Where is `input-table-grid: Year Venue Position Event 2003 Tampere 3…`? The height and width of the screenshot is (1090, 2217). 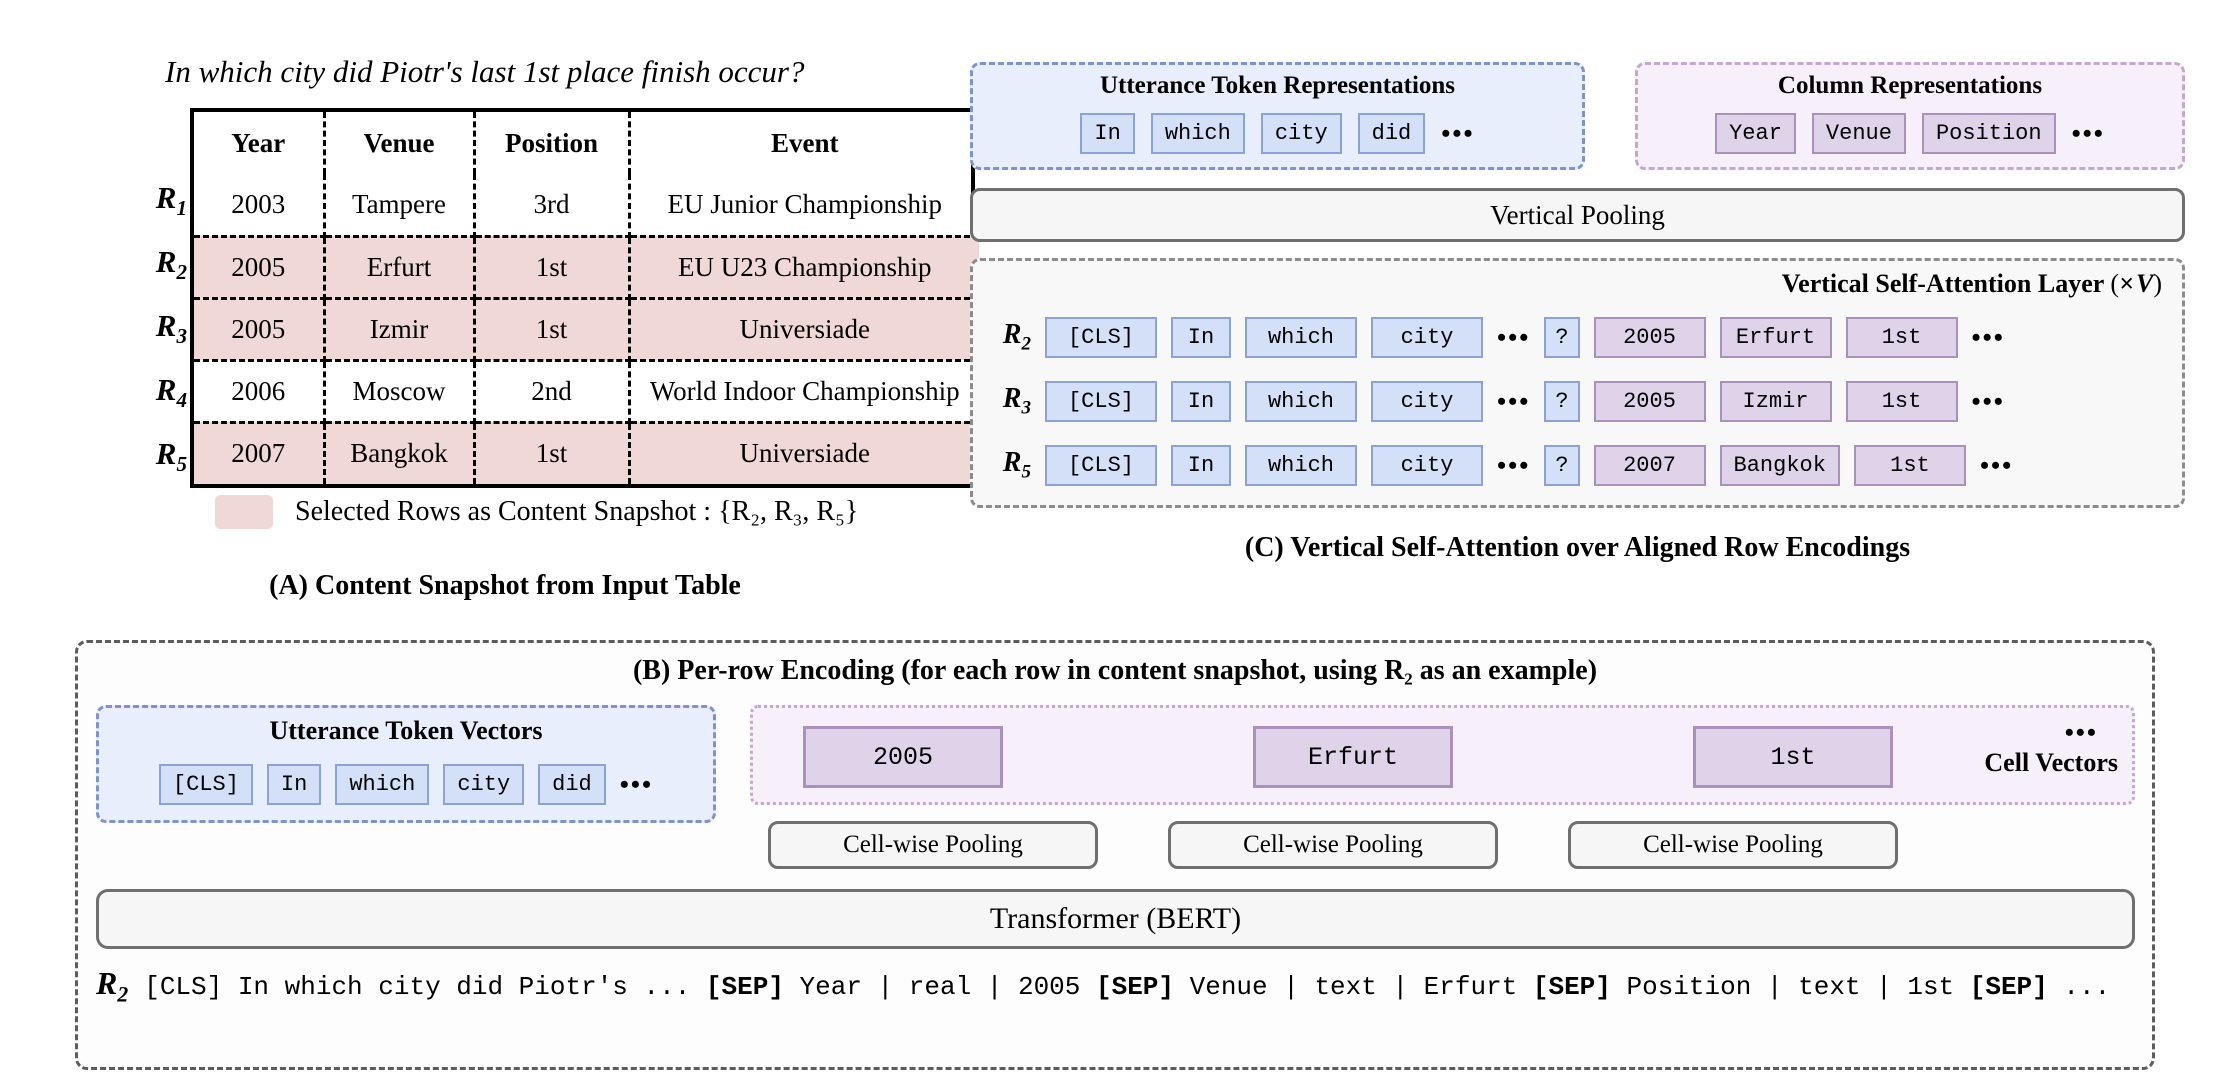 input-table-grid: Year Venue Position Event 2003 Tampere 3… is located at coordinates (586, 298).